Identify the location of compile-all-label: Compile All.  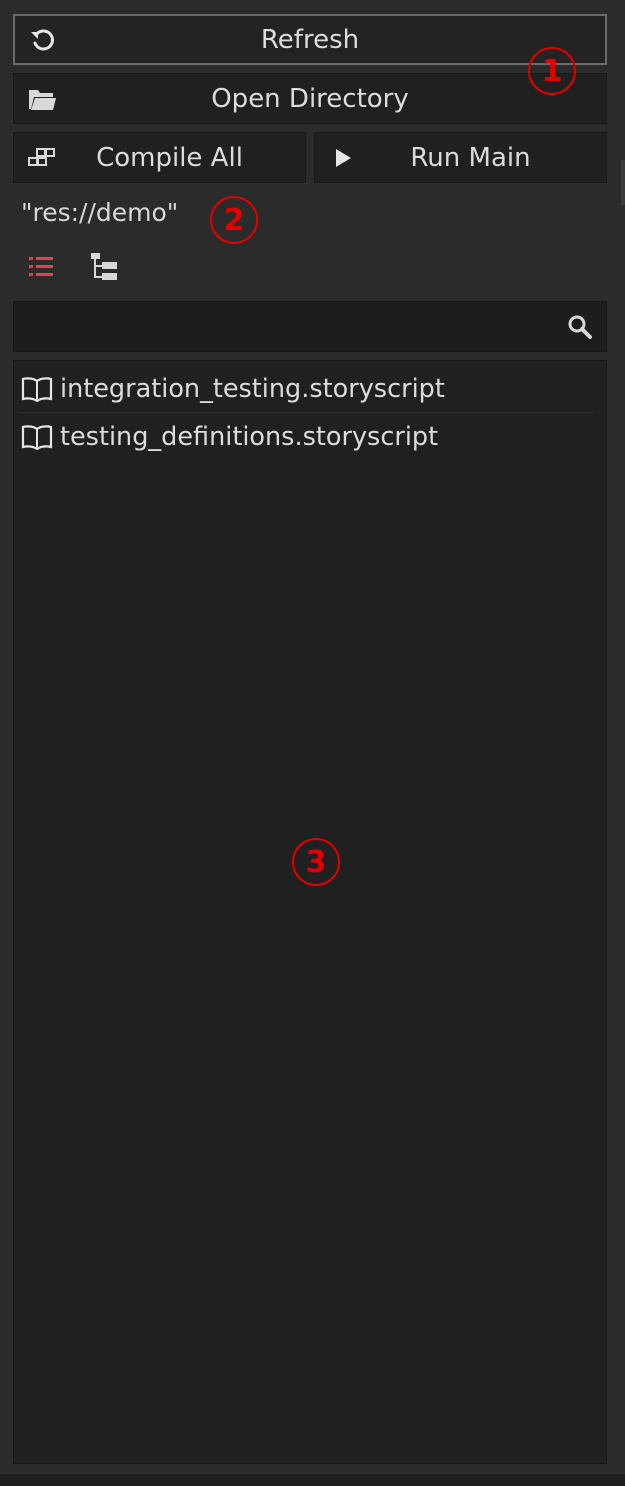
(169, 157).